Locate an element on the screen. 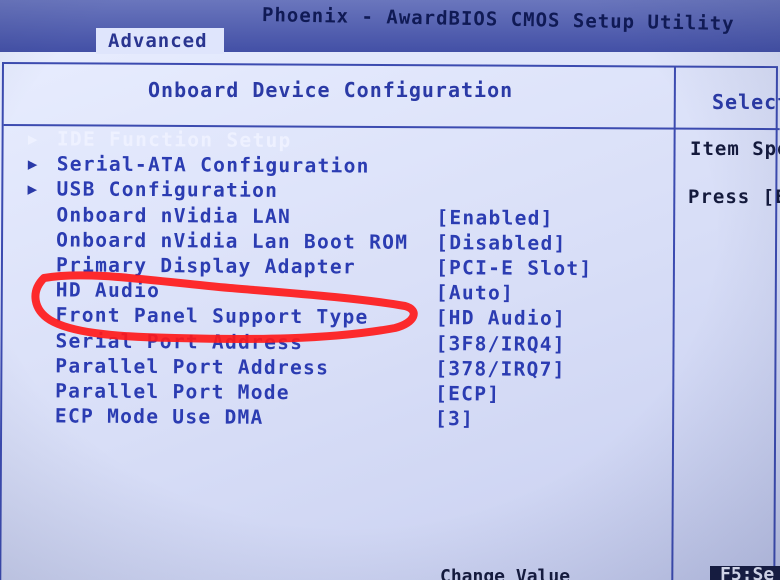 This screenshot has height=580, width=780. help-text-line: Press [E is located at coordinates (734, 197).